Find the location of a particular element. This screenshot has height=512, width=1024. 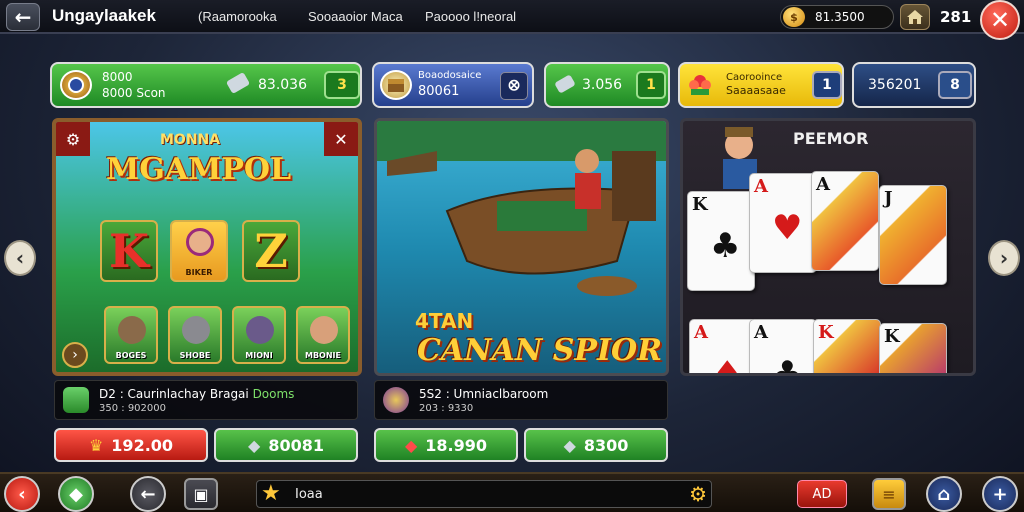

reel-letter-z: Z is located at coordinates (271, 251).